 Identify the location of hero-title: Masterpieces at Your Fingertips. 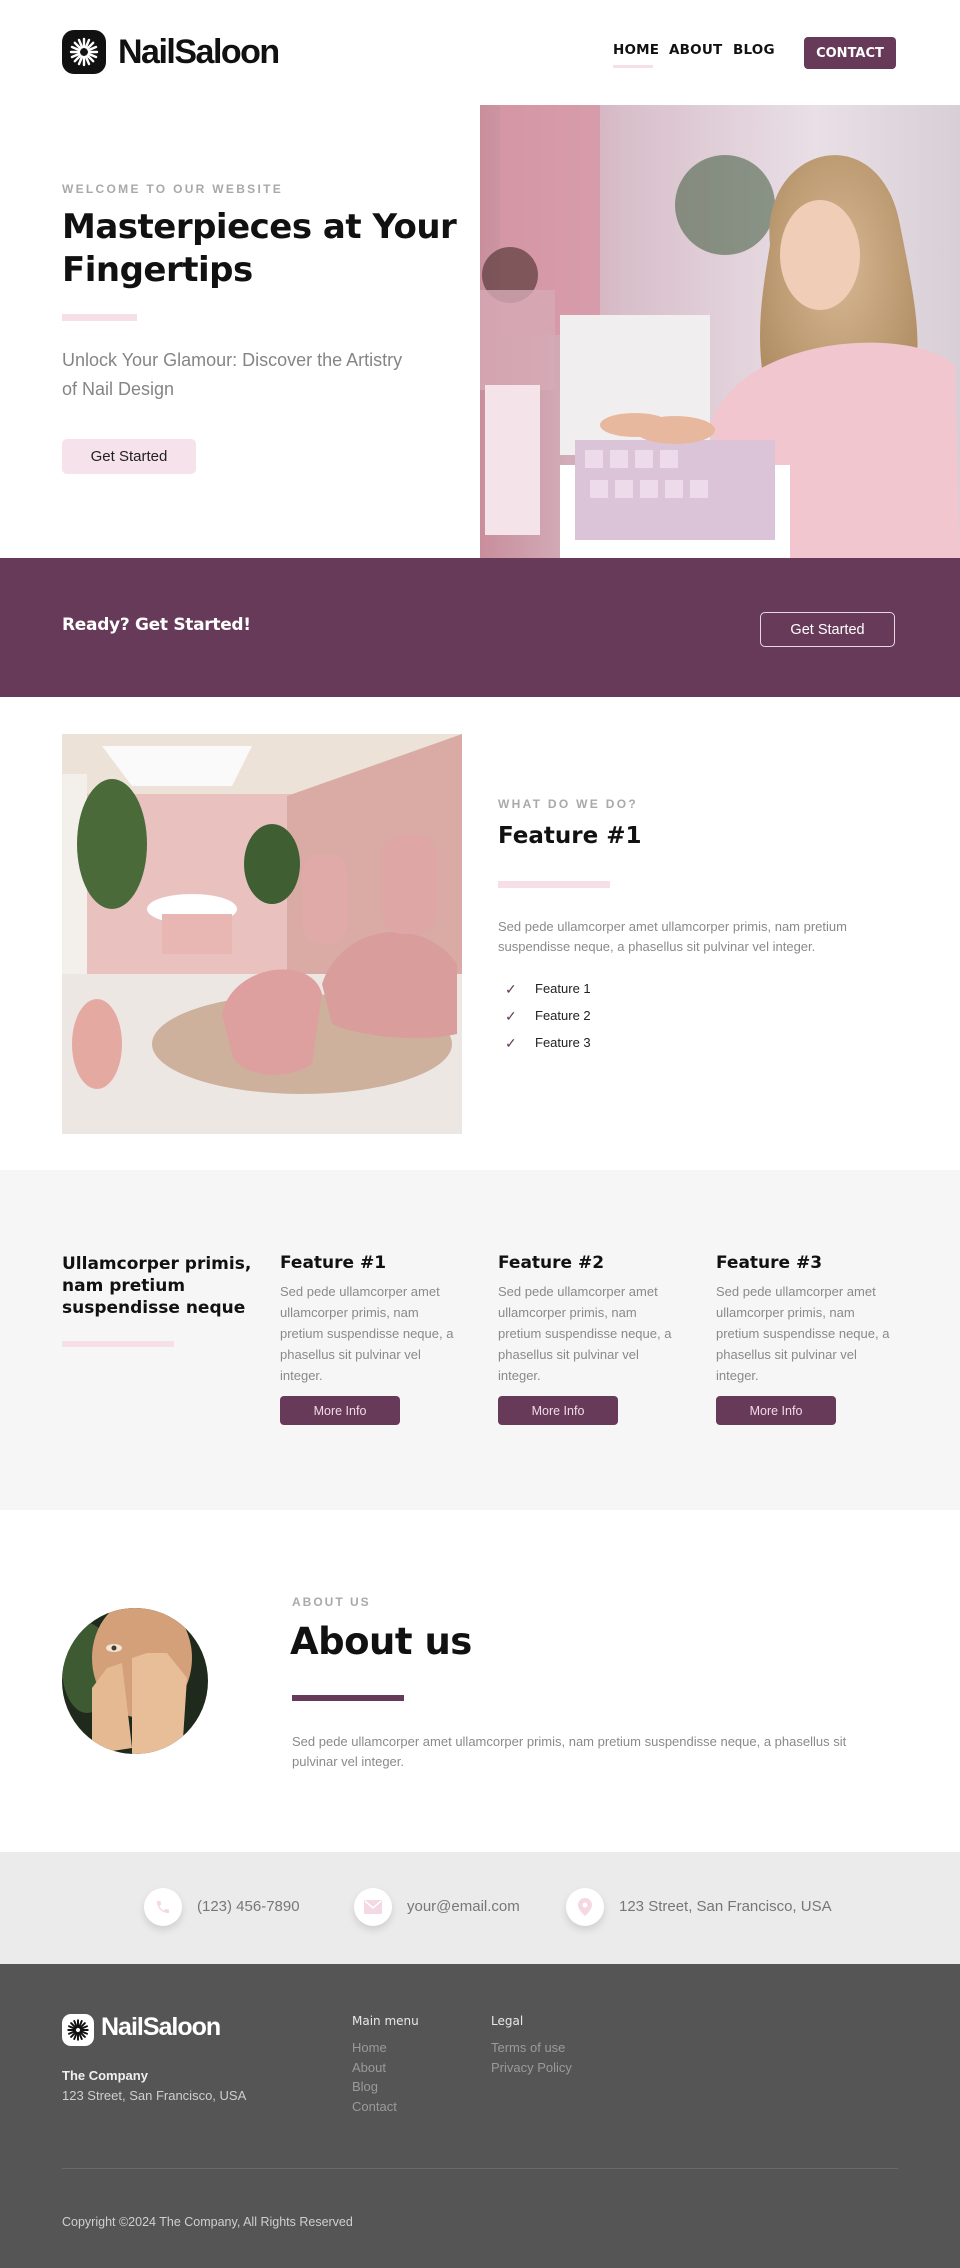
(259, 249).